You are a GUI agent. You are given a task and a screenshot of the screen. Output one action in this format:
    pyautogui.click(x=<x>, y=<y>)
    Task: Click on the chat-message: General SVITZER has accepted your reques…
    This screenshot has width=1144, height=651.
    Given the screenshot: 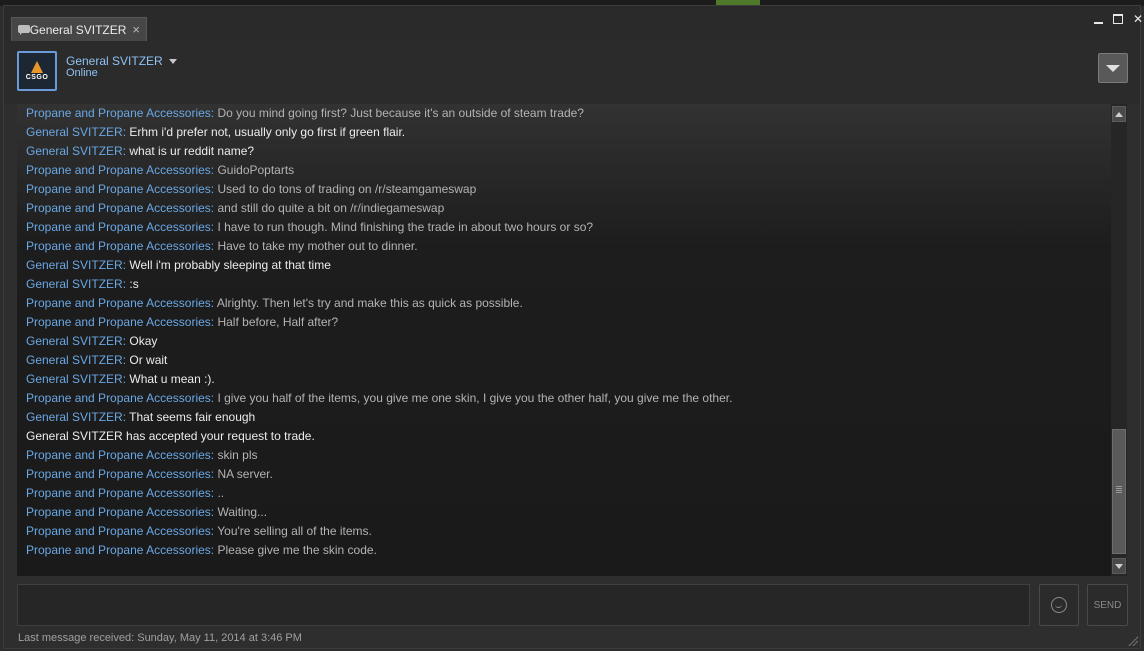 What is the action you would take?
    pyautogui.click(x=170, y=436)
    